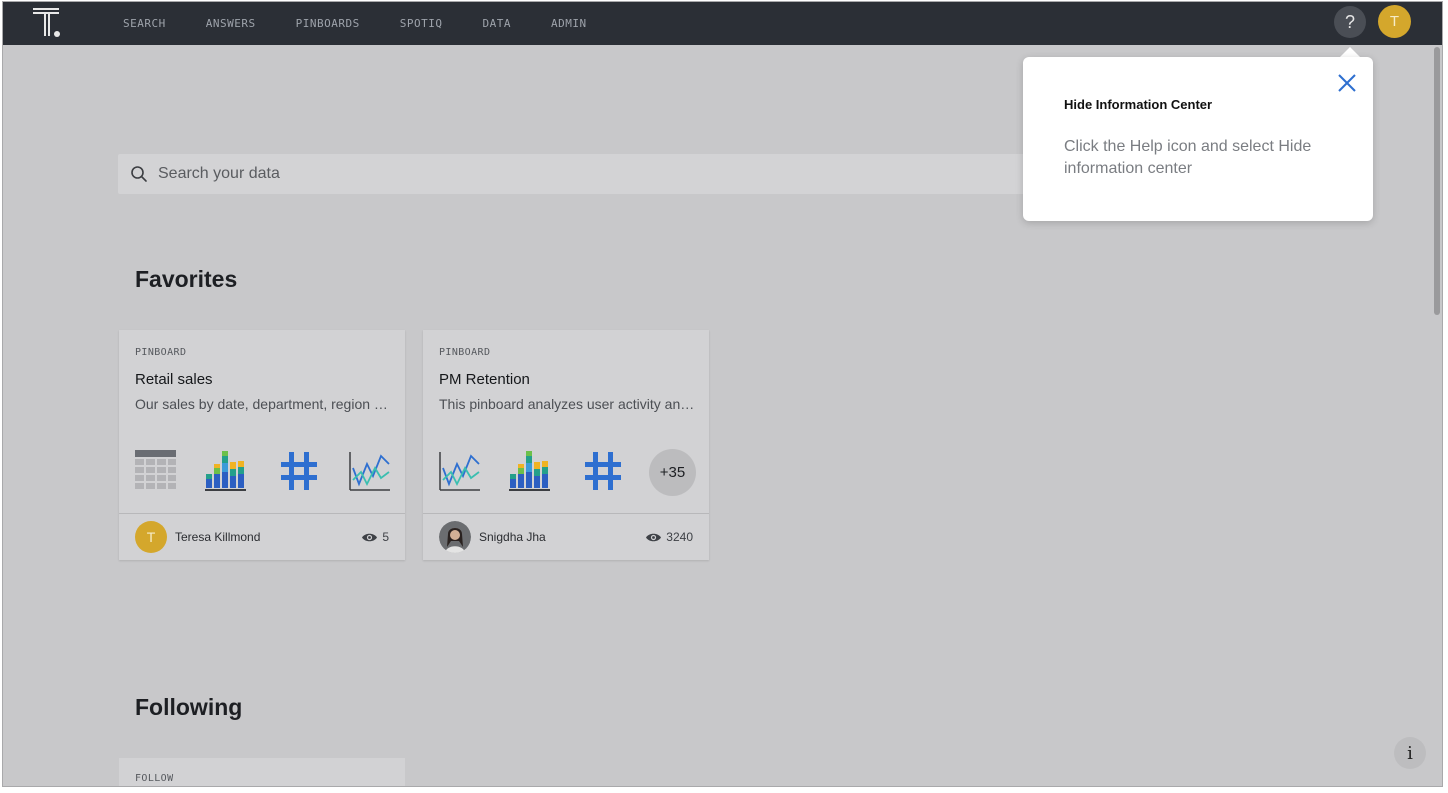 This screenshot has height=793, width=1448. I want to click on more-visualizations-badge: +35, so click(672, 472).